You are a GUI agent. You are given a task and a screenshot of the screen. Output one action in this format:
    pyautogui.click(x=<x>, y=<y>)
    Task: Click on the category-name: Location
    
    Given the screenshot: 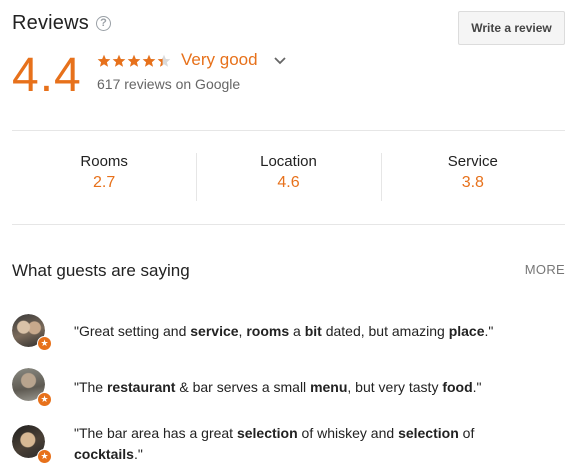 What is the action you would take?
    pyautogui.click(x=288, y=161)
    